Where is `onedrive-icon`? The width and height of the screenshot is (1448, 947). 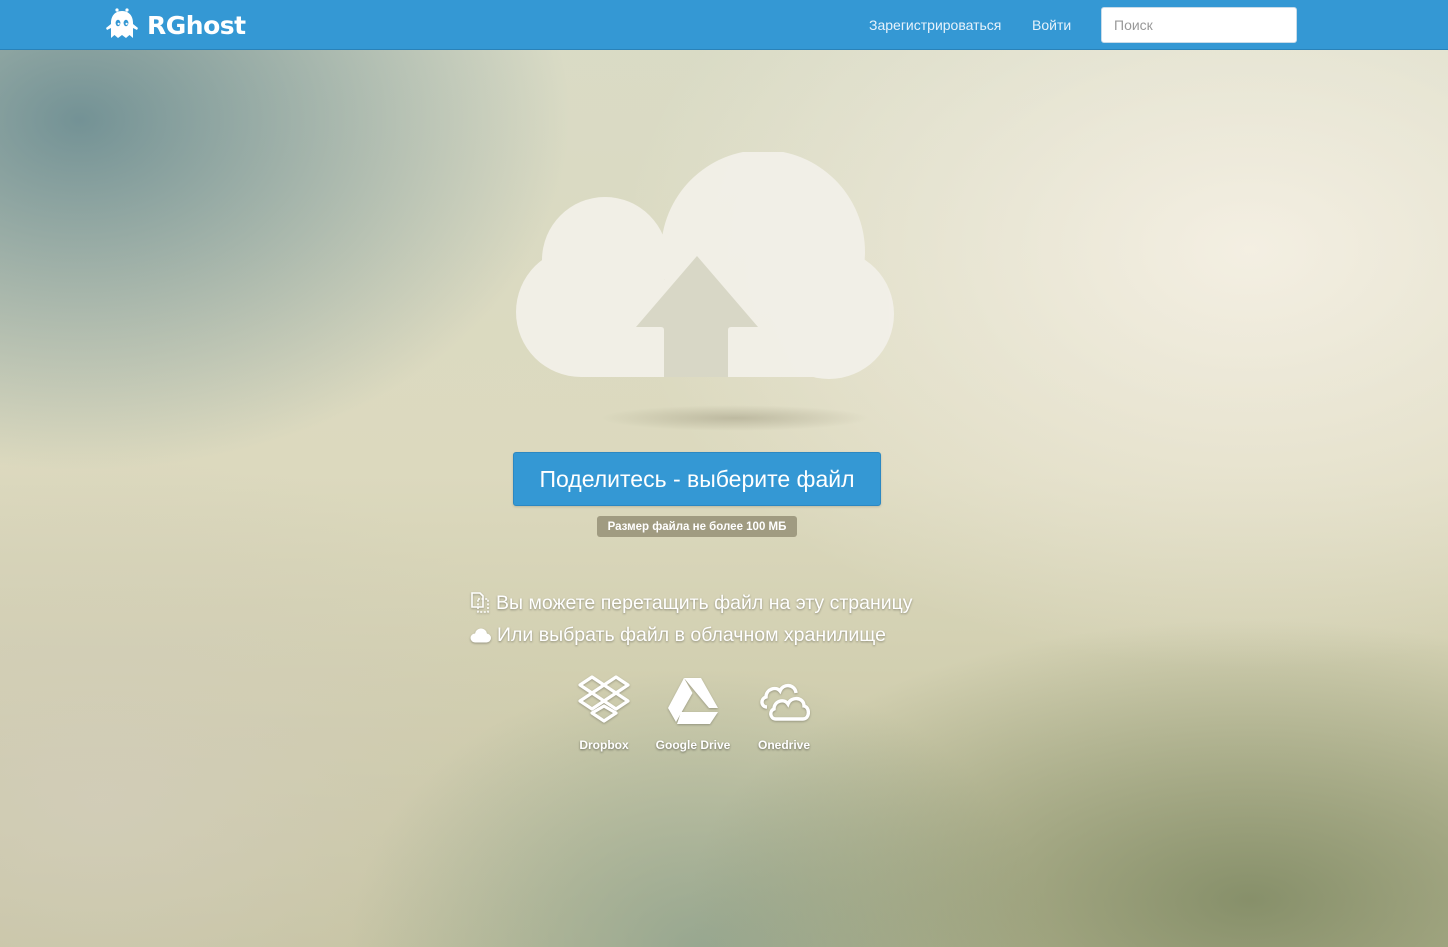 onedrive-icon is located at coordinates (785, 702).